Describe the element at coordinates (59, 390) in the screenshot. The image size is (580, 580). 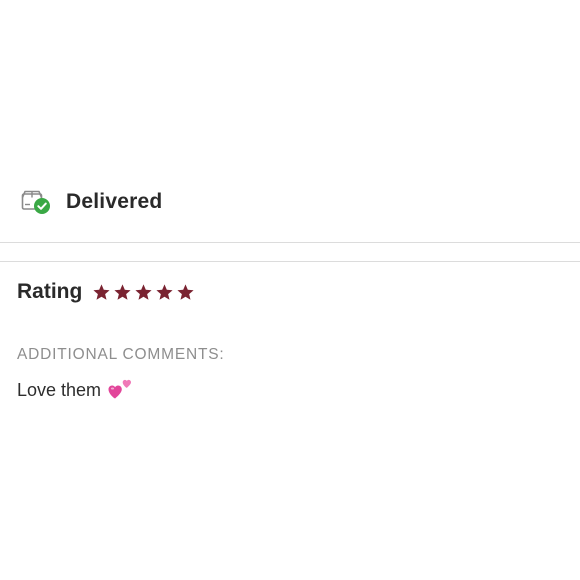
I see `comment-text: Love them` at that location.